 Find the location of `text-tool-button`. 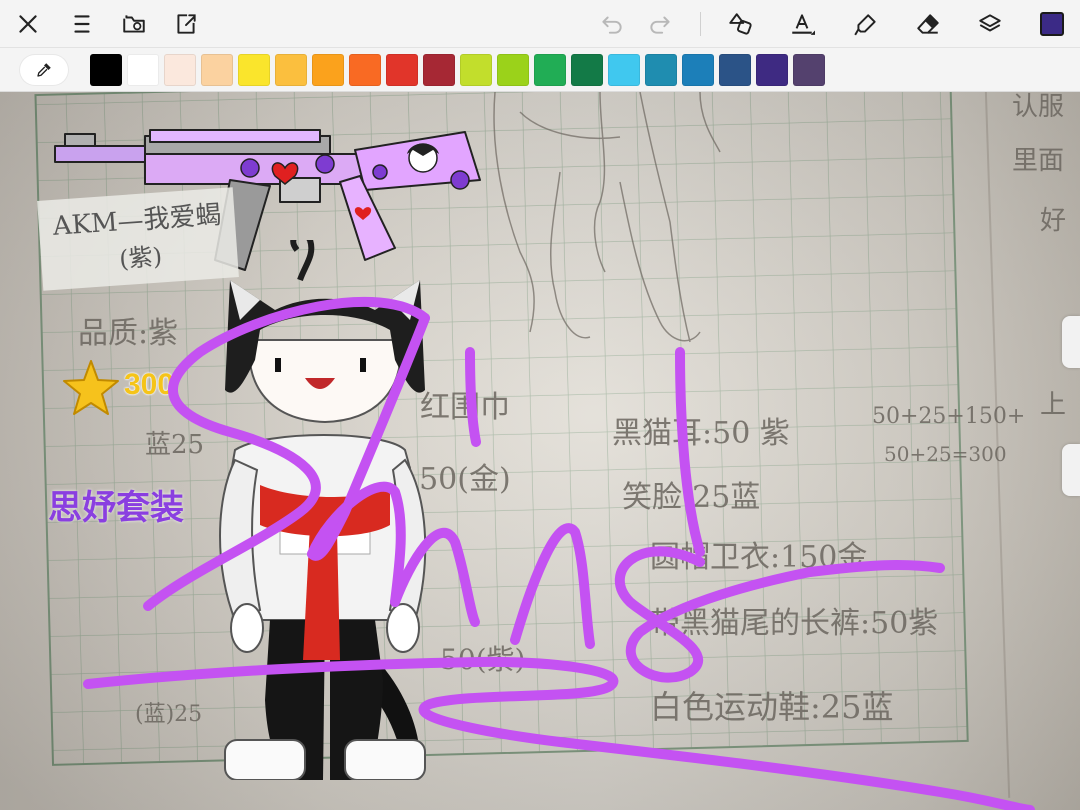

text-tool-button is located at coordinates (802, 24).